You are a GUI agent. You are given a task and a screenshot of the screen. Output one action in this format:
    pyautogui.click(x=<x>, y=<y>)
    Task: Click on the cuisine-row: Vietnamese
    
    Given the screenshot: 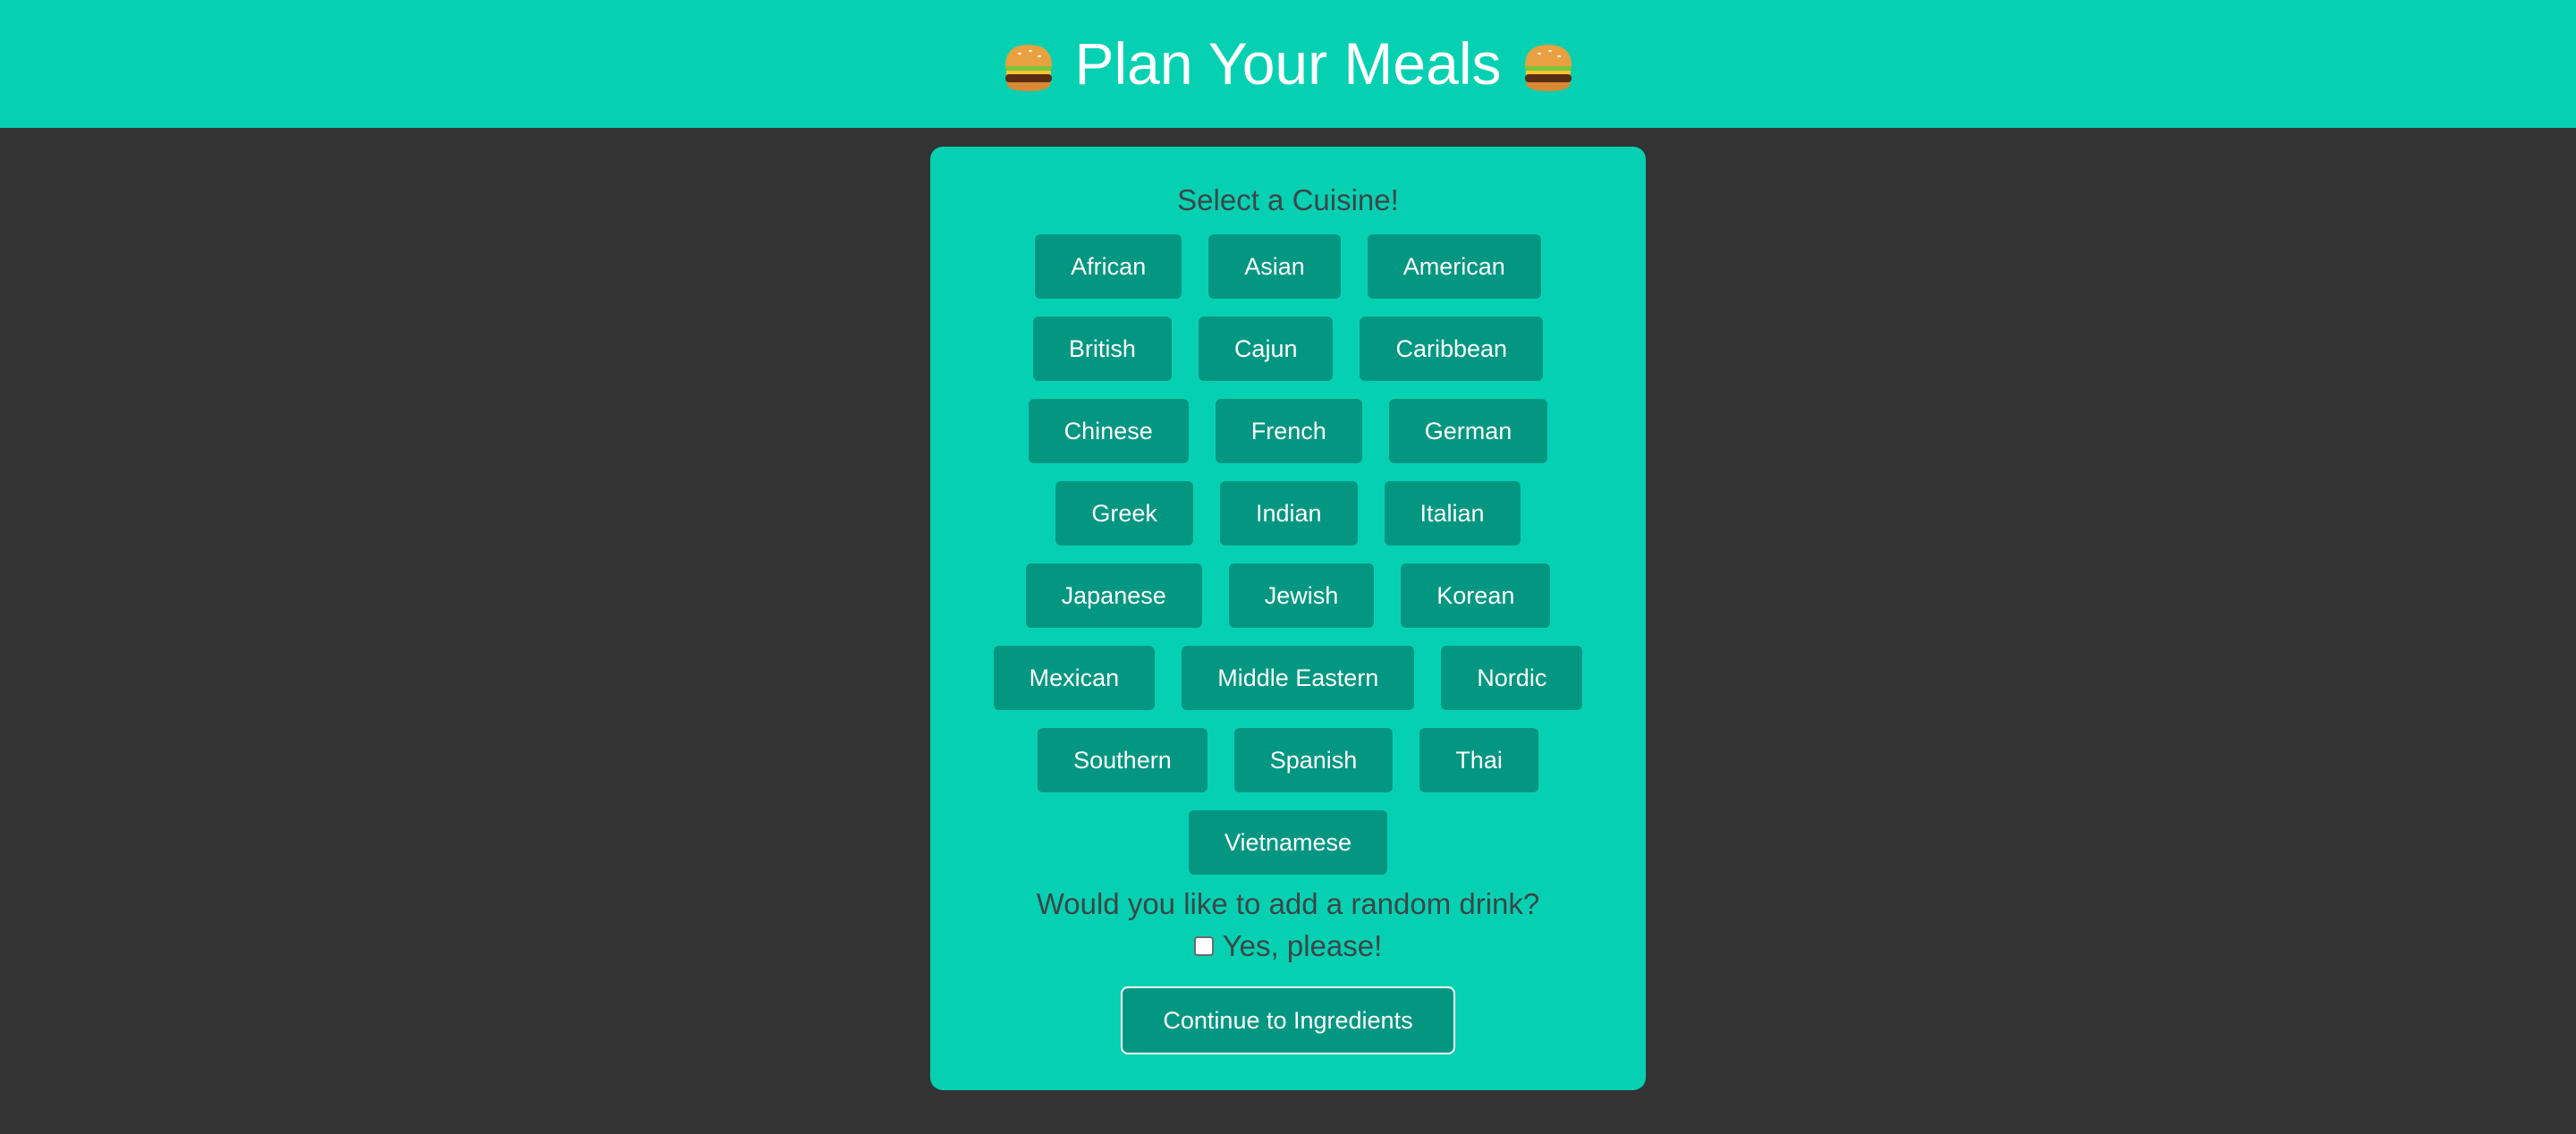 What is the action you would take?
    pyautogui.click(x=1288, y=843)
    